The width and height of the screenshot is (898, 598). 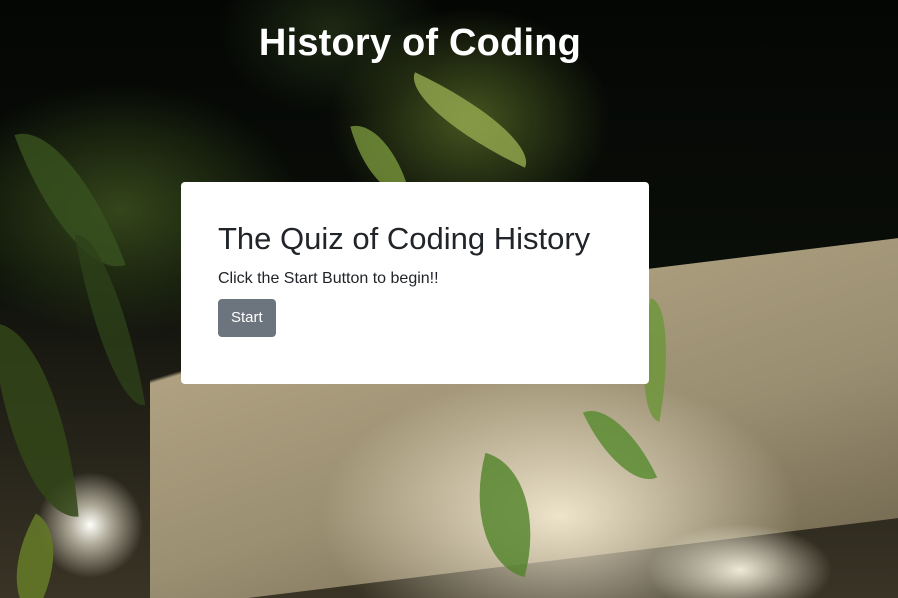 What do you see at coordinates (328, 279) in the screenshot?
I see `quiz-instruction: Click the Start Button to begin!!` at bounding box center [328, 279].